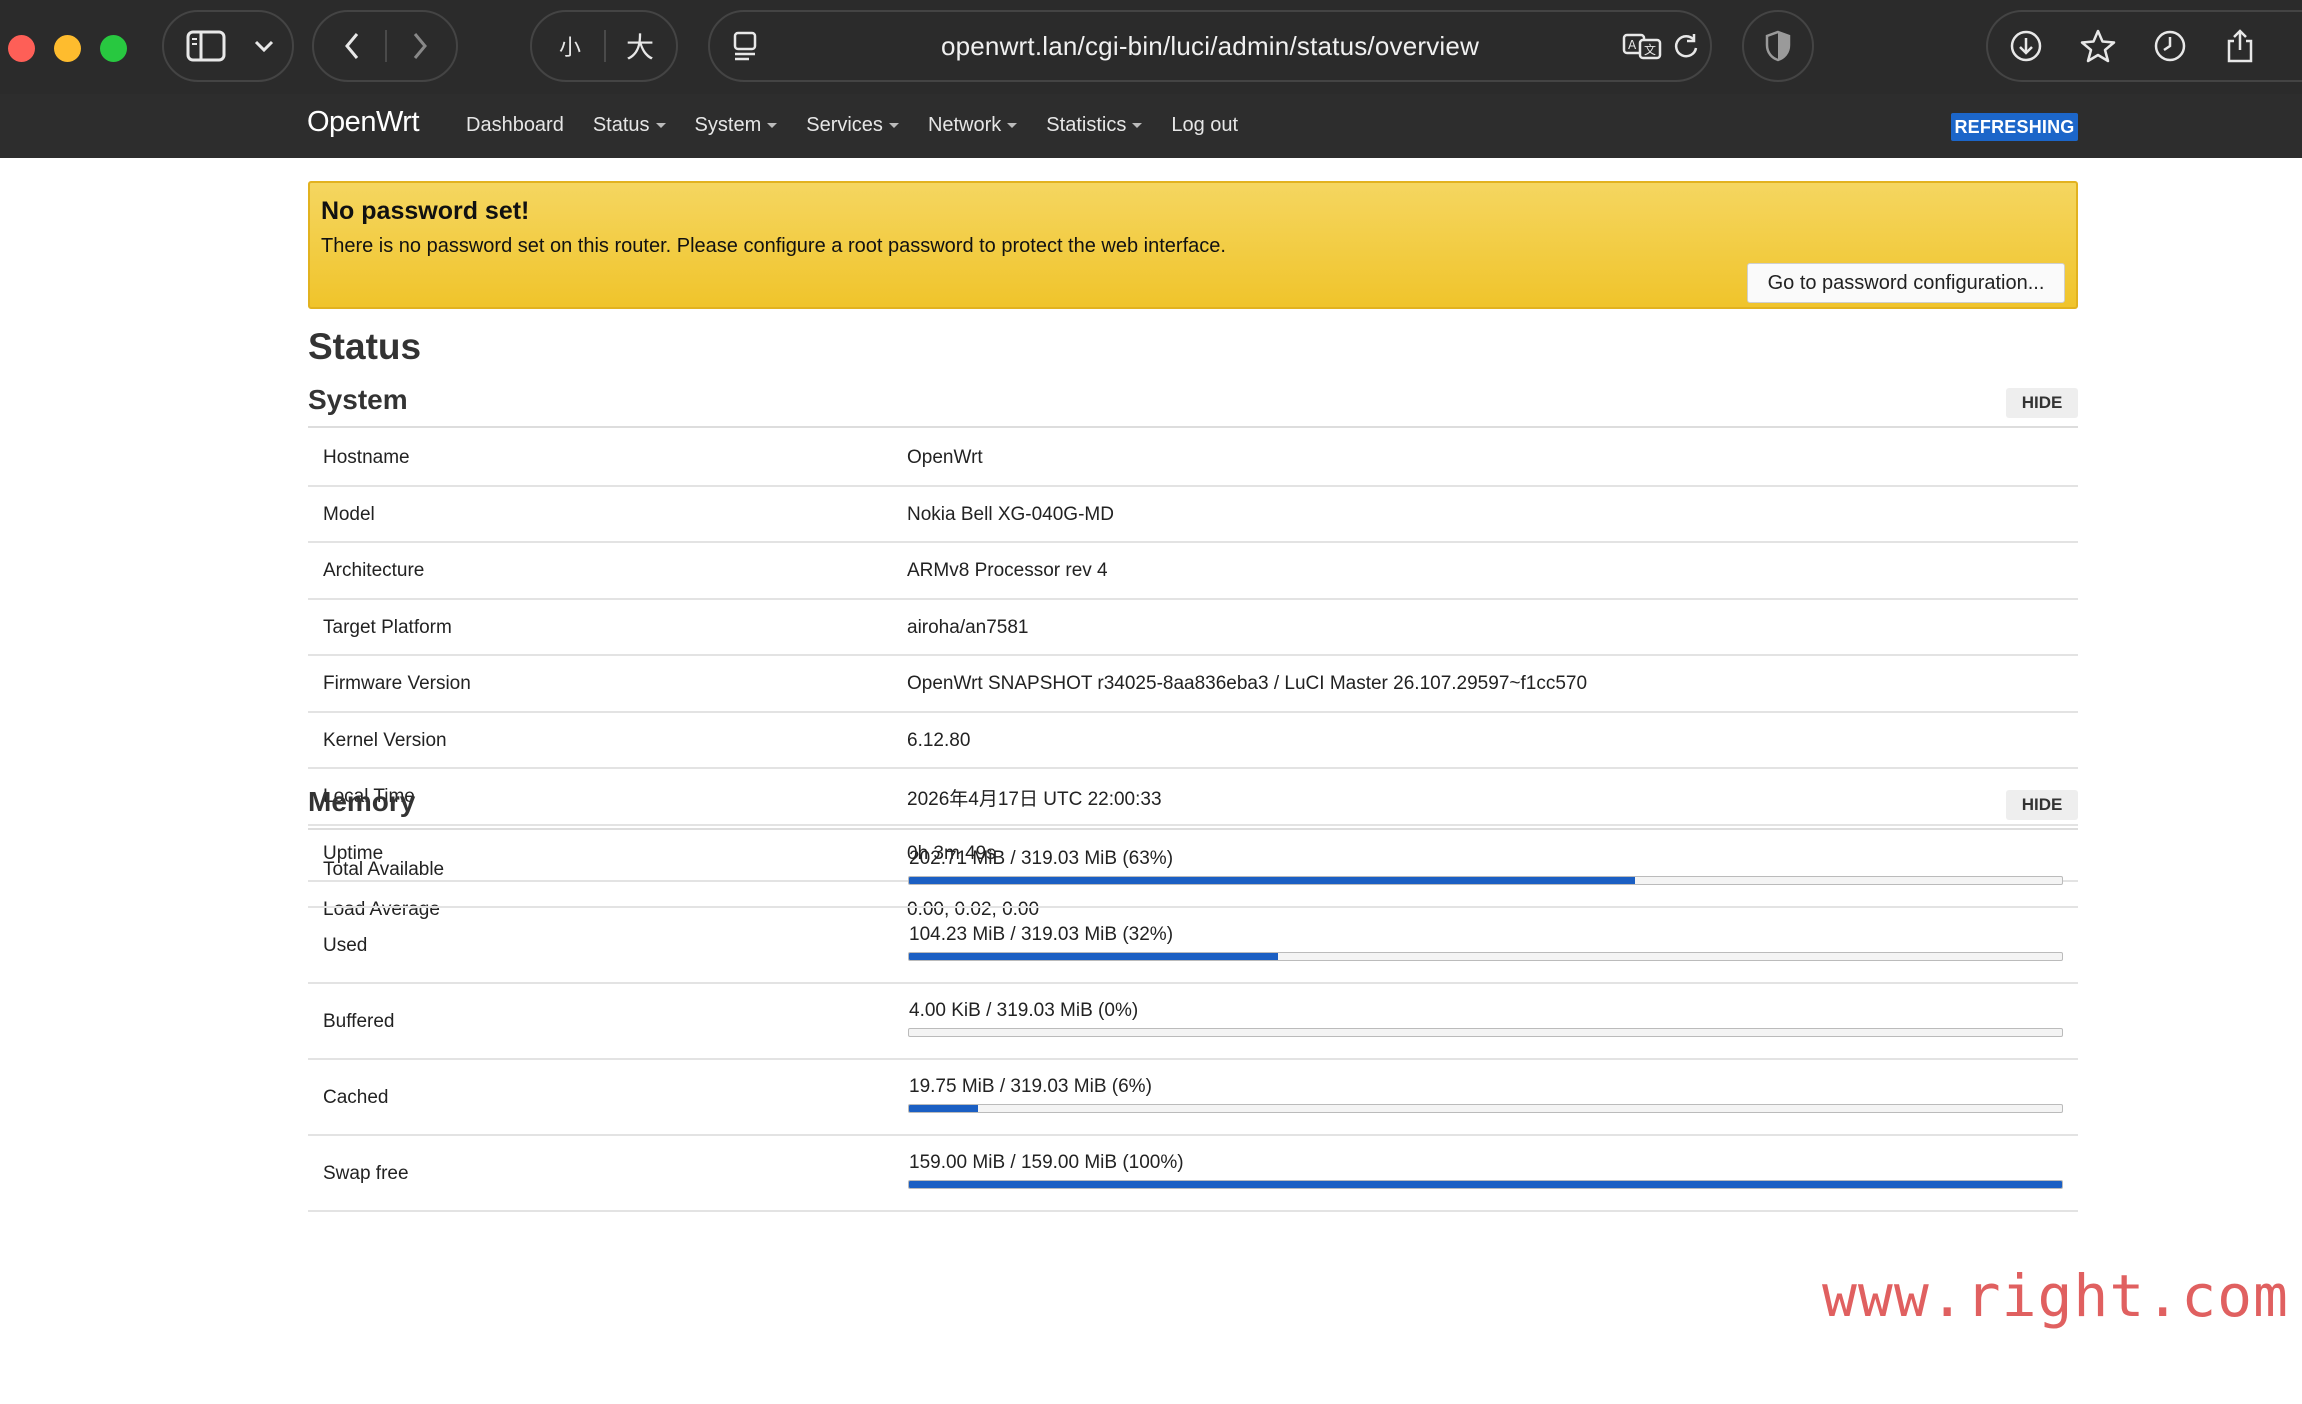 The width and height of the screenshot is (2302, 1404). I want to click on menu-item-label: Status, so click(621, 125).